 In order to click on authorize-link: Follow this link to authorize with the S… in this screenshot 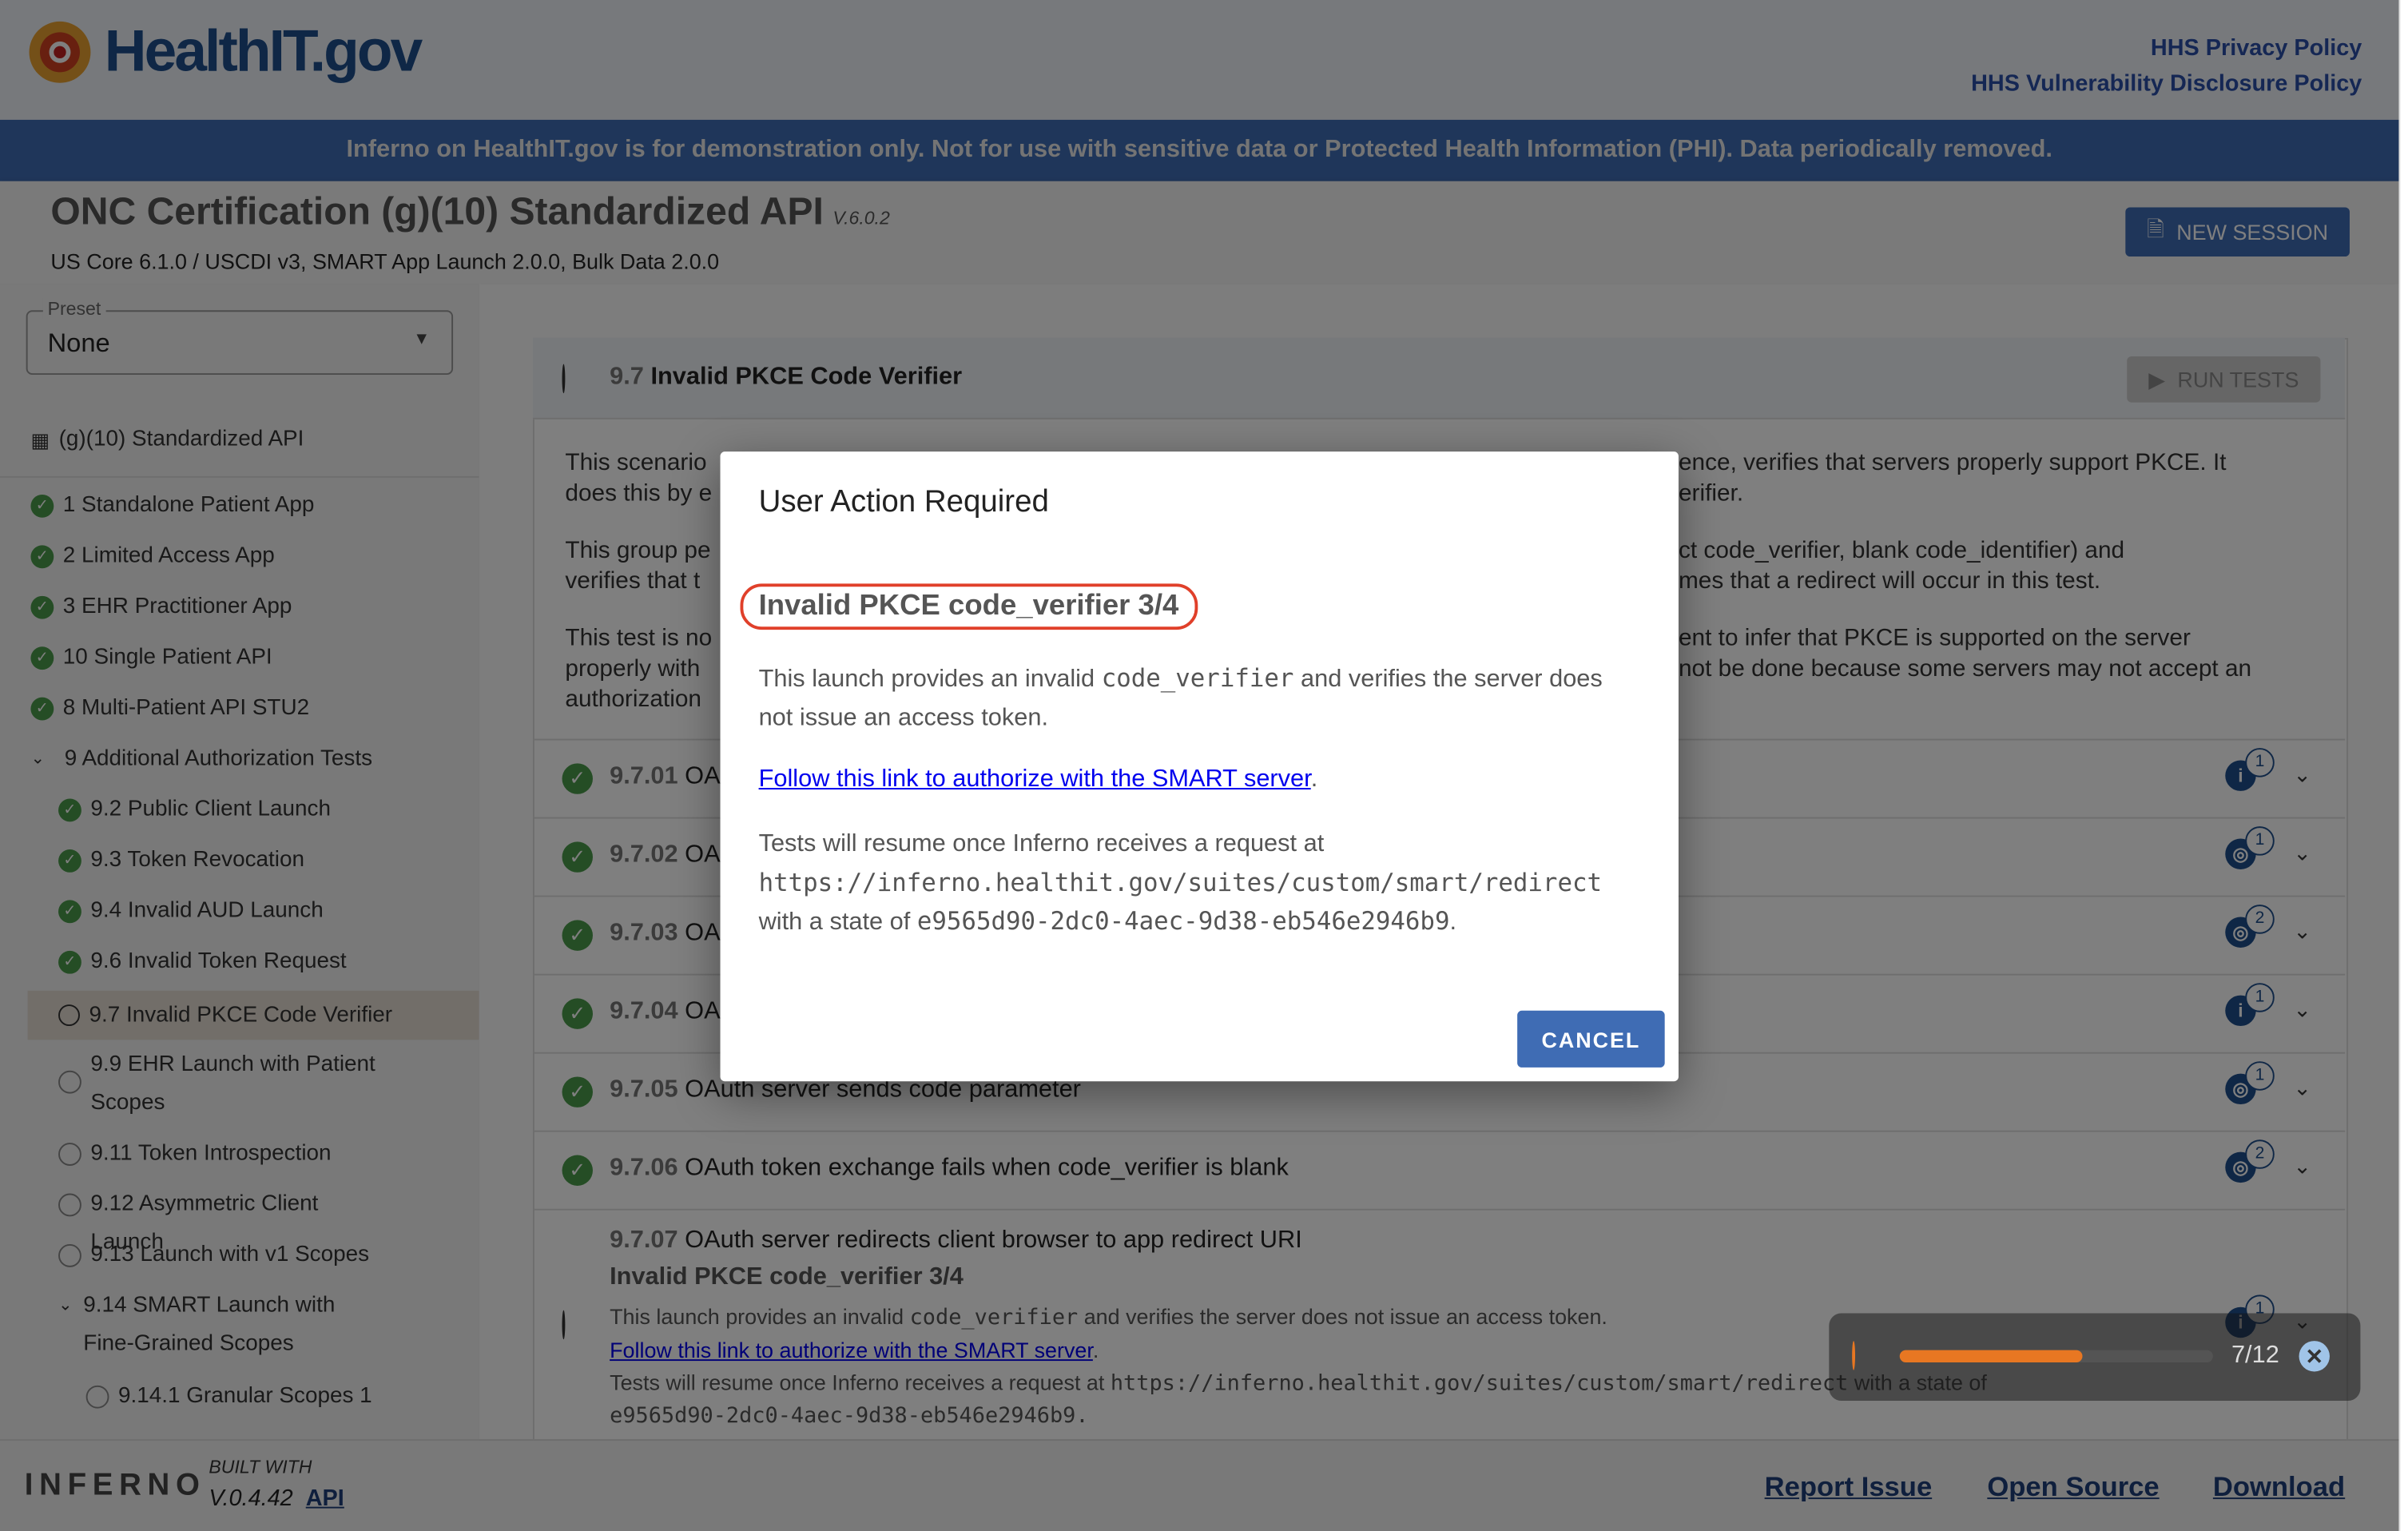, I will do `click(1035, 779)`.